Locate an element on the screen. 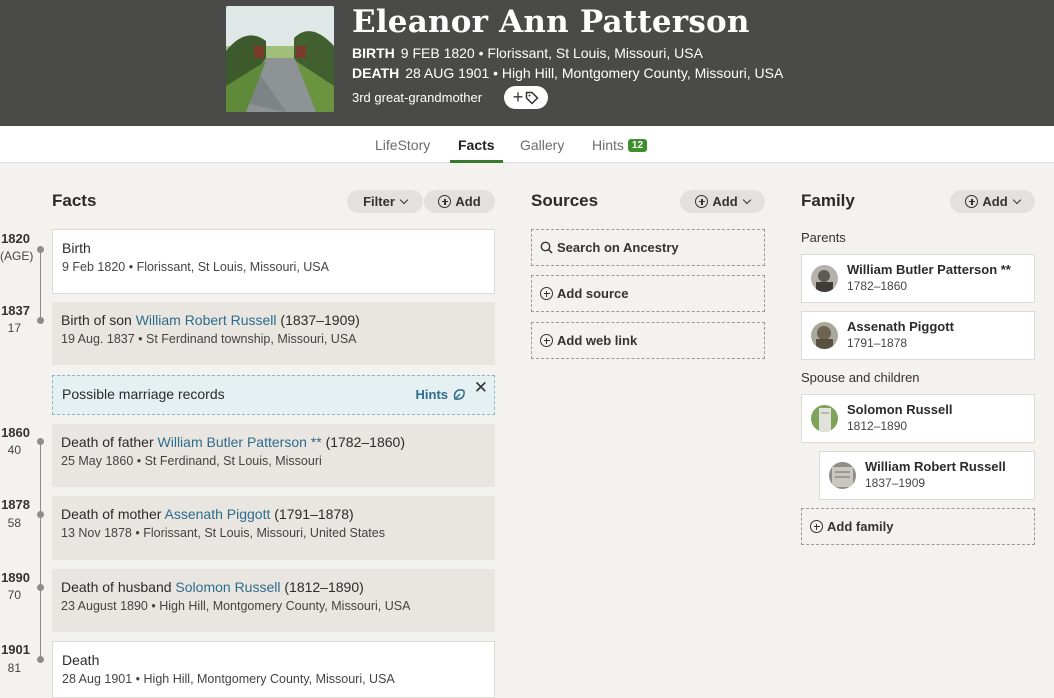  add-family-menu-button: Add is located at coordinates (992, 201).